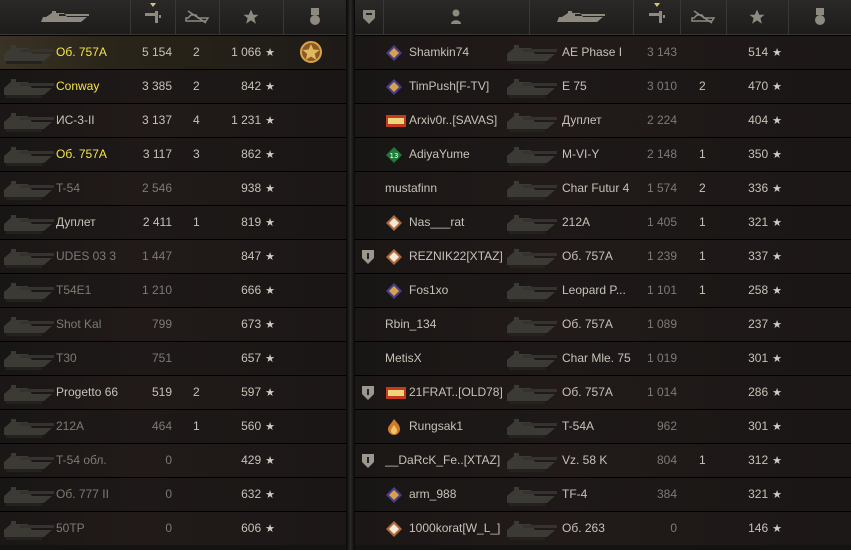 The height and width of the screenshot is (550, 851). Describe the element at coordinates (196, 392) in the screenshot. I see `kills-value: 2` at that location.